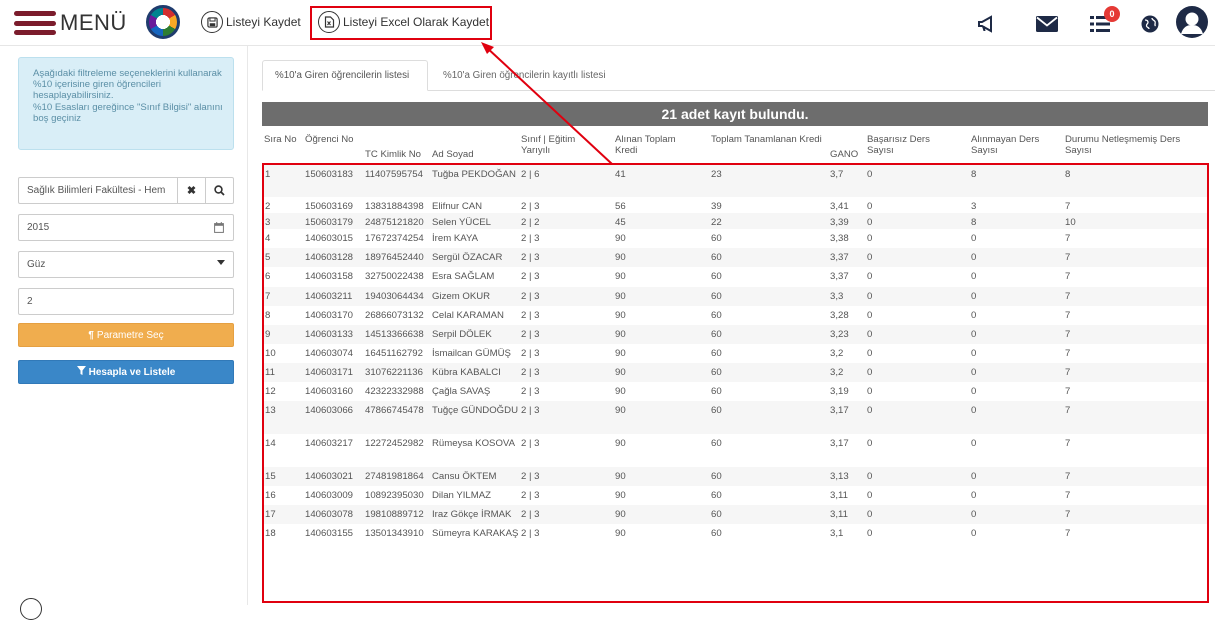 The image size is (1215, 620). What do you see at coordinates (1070, 222) in the screenshot?
I see `cell-netlesmemis: 10` at bounding box center [1070, 222].